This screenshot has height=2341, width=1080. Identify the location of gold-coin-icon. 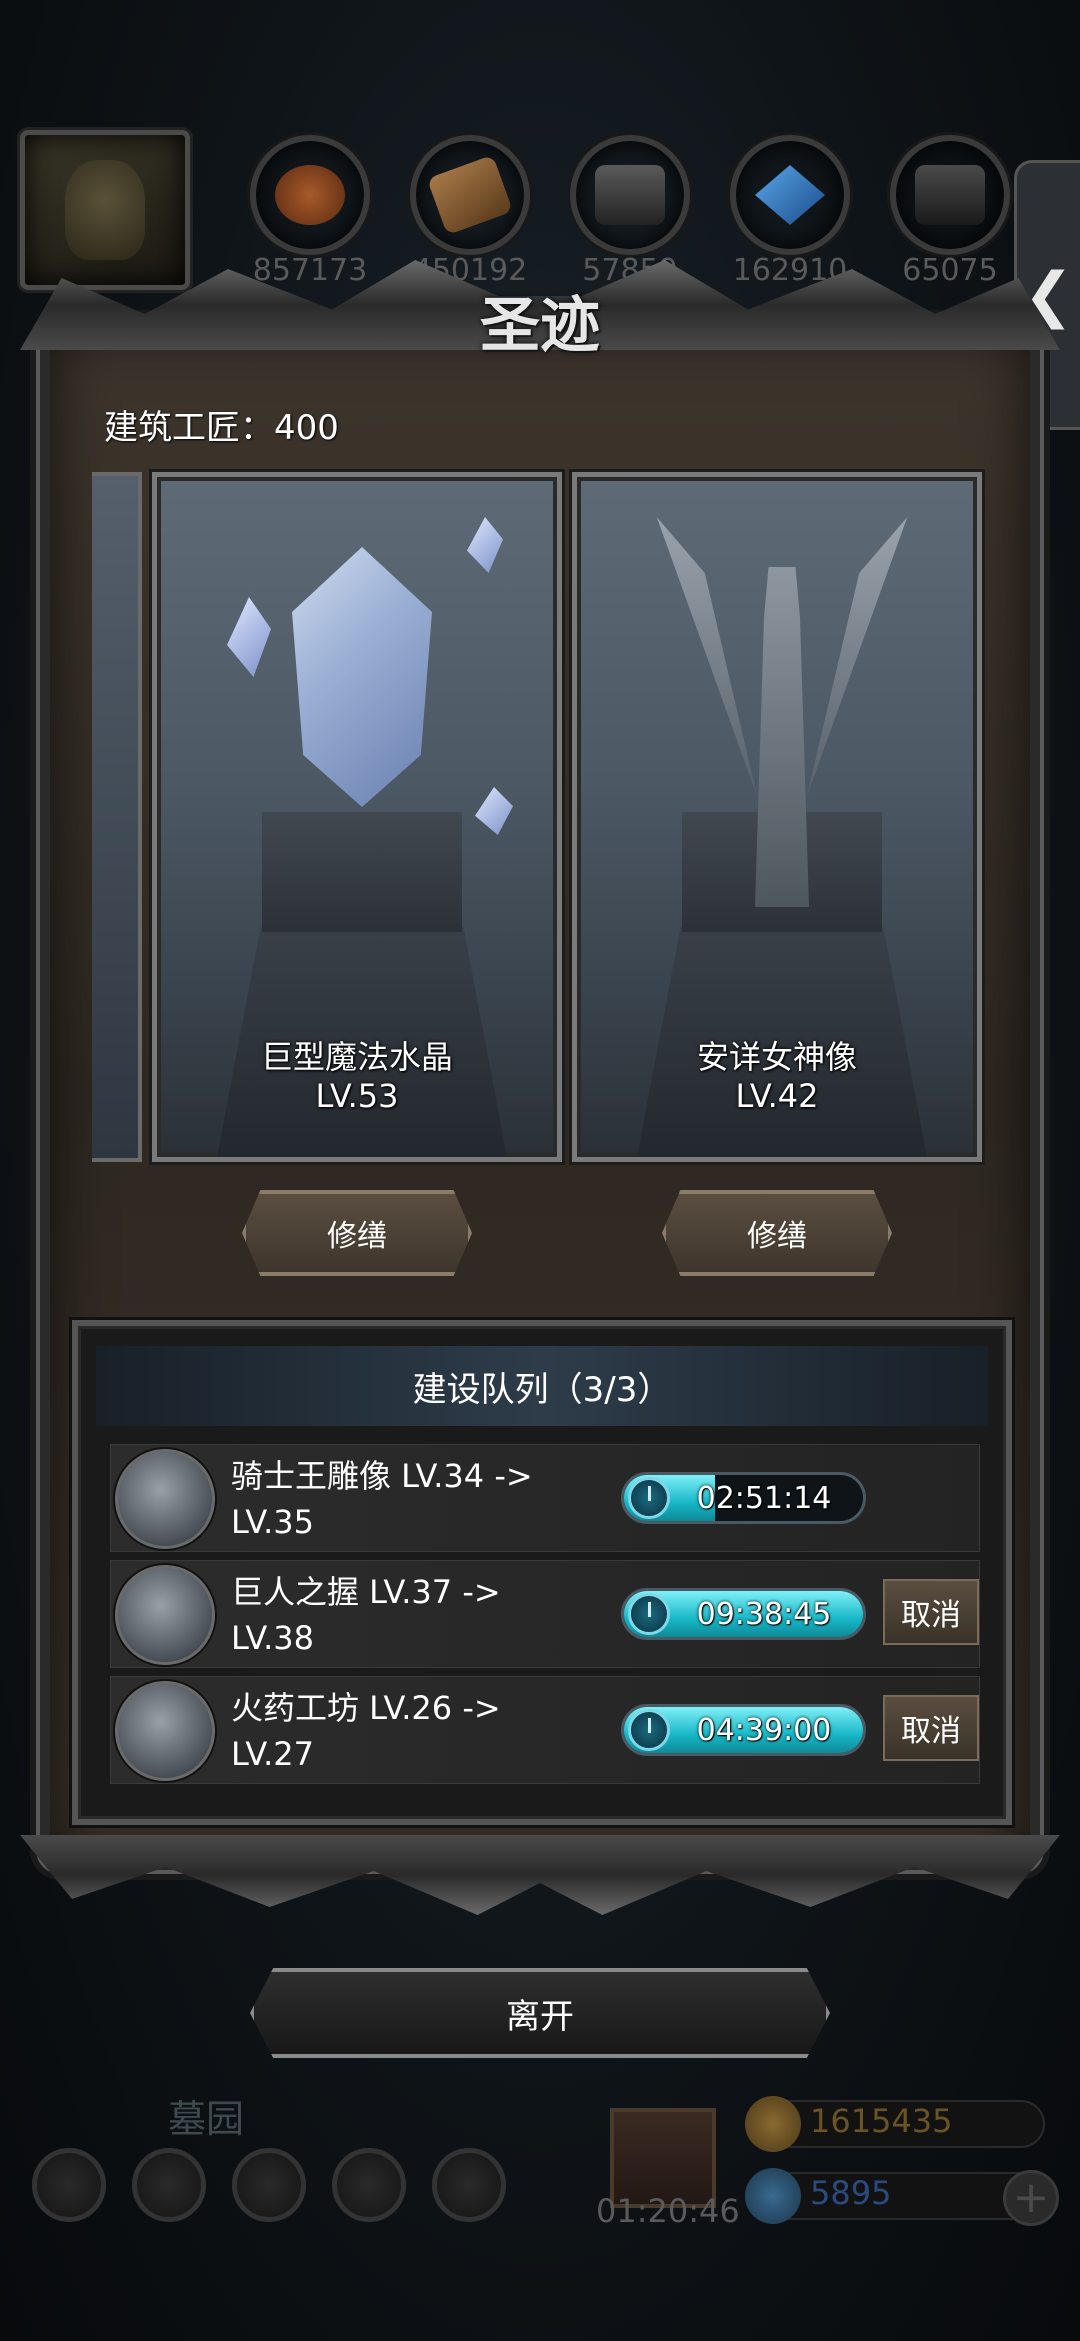
(773, 2124).